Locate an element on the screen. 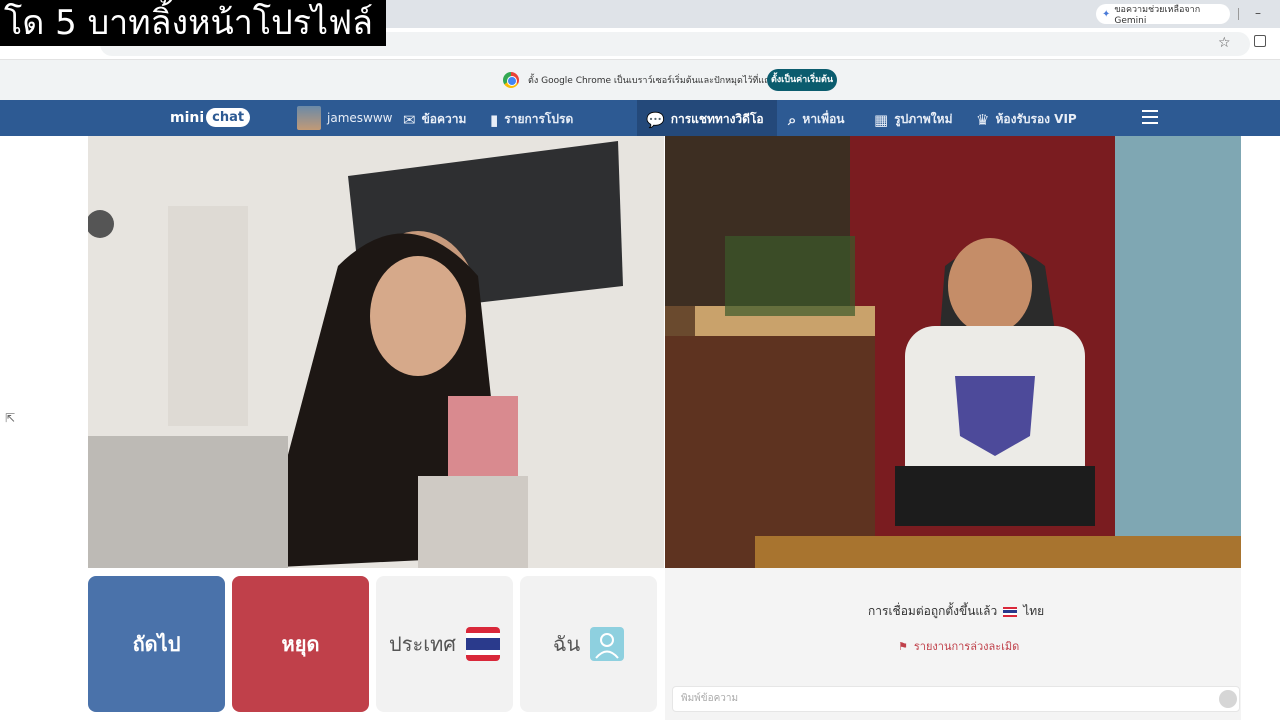  report-abuse-link: ⚑ รายงานการล่วงละเมิด is located at coordinates (958, 646).